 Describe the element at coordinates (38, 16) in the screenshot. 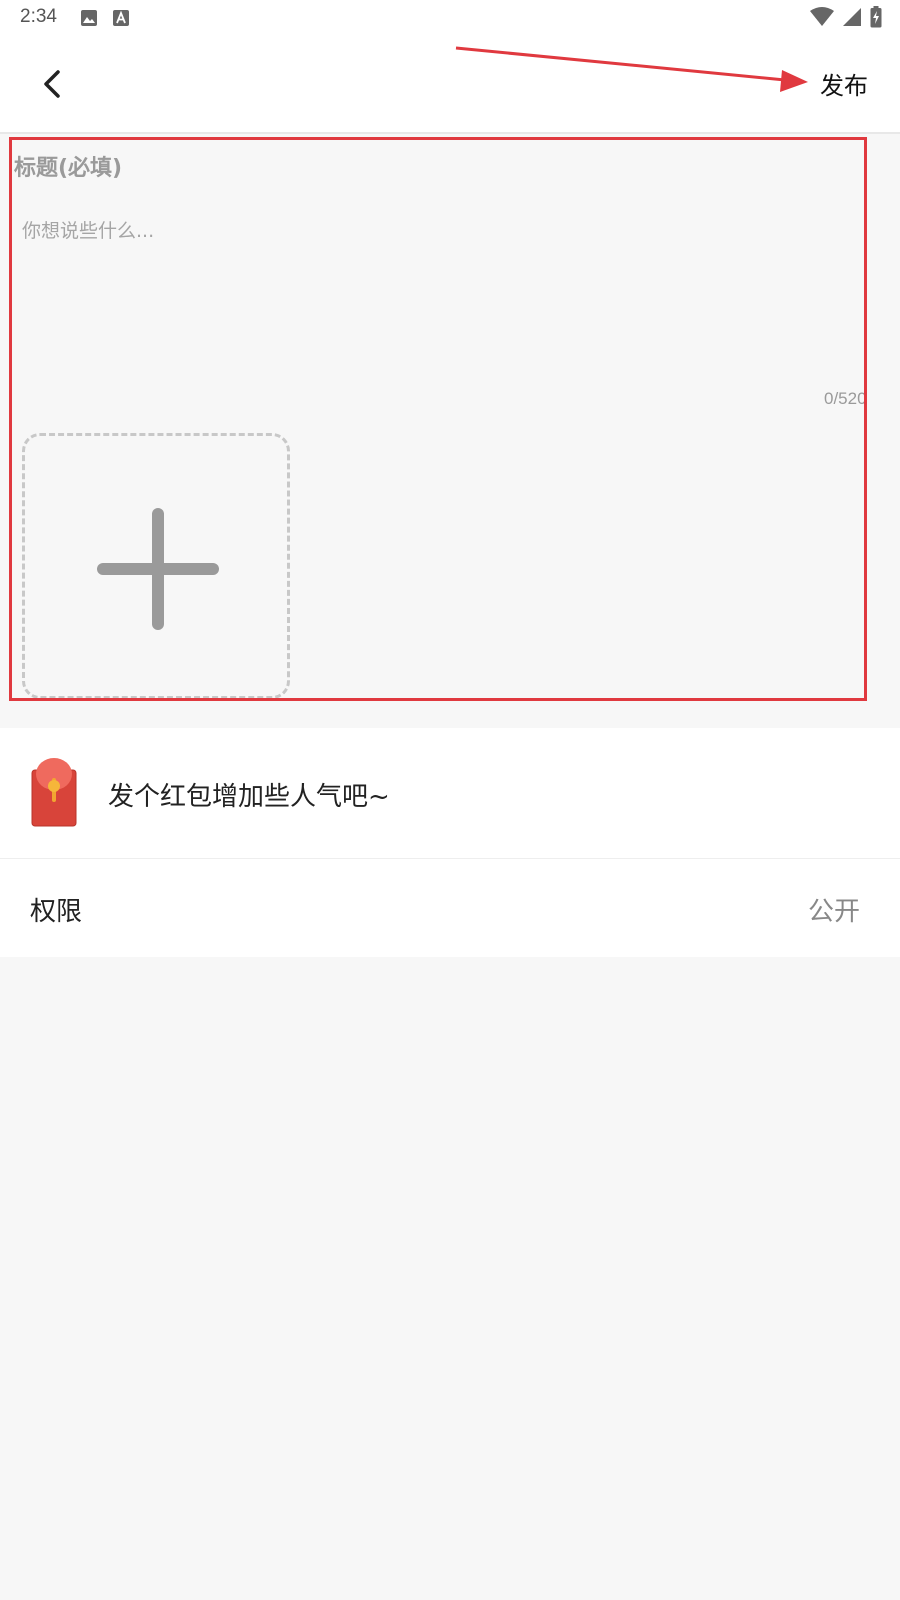

I see `status-time: 2:34` at that location.